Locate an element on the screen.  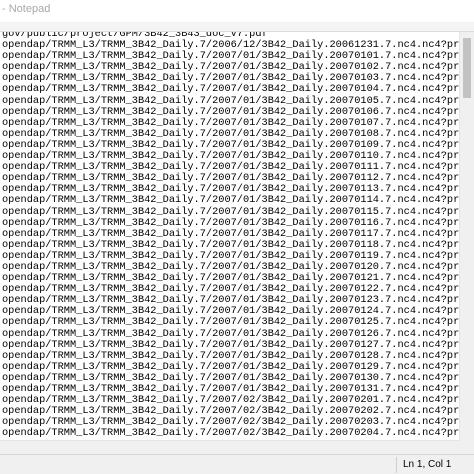
horizontal-scrollbar is located at coordinates (230, 447).